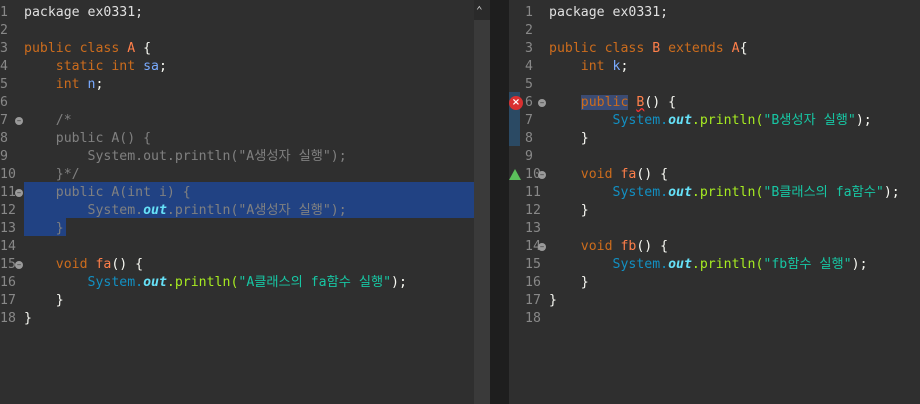 This screenshot has height=404, width=920. I want to click on line-number: 15, so click(533, 264).